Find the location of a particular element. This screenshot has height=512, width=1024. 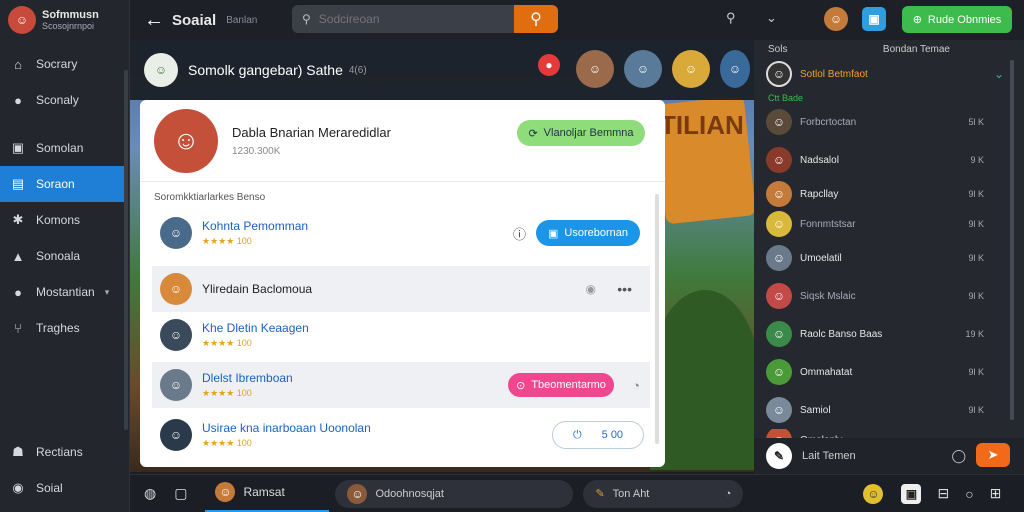

gear-icon: ✱ is located at coordinates (18, 219).